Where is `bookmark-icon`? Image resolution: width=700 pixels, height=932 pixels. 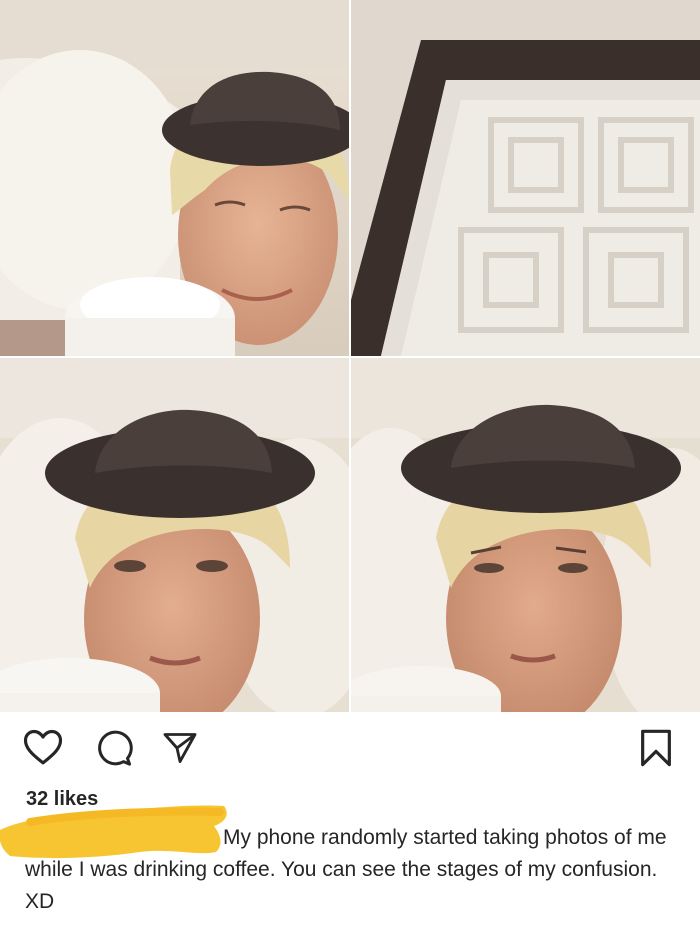 bookmark-icon is located at coordinates (656, 748).